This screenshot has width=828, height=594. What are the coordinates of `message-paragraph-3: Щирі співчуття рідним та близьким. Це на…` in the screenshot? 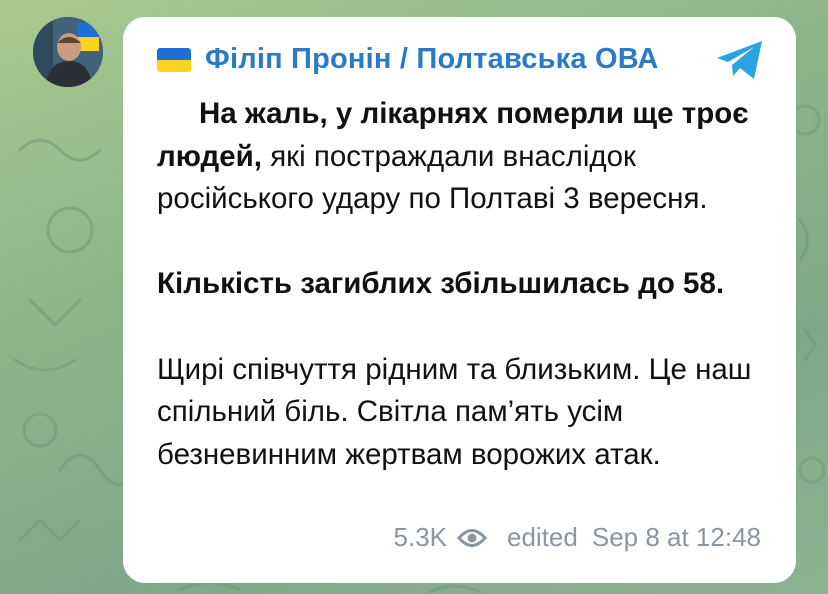 It's located at (454, 411).